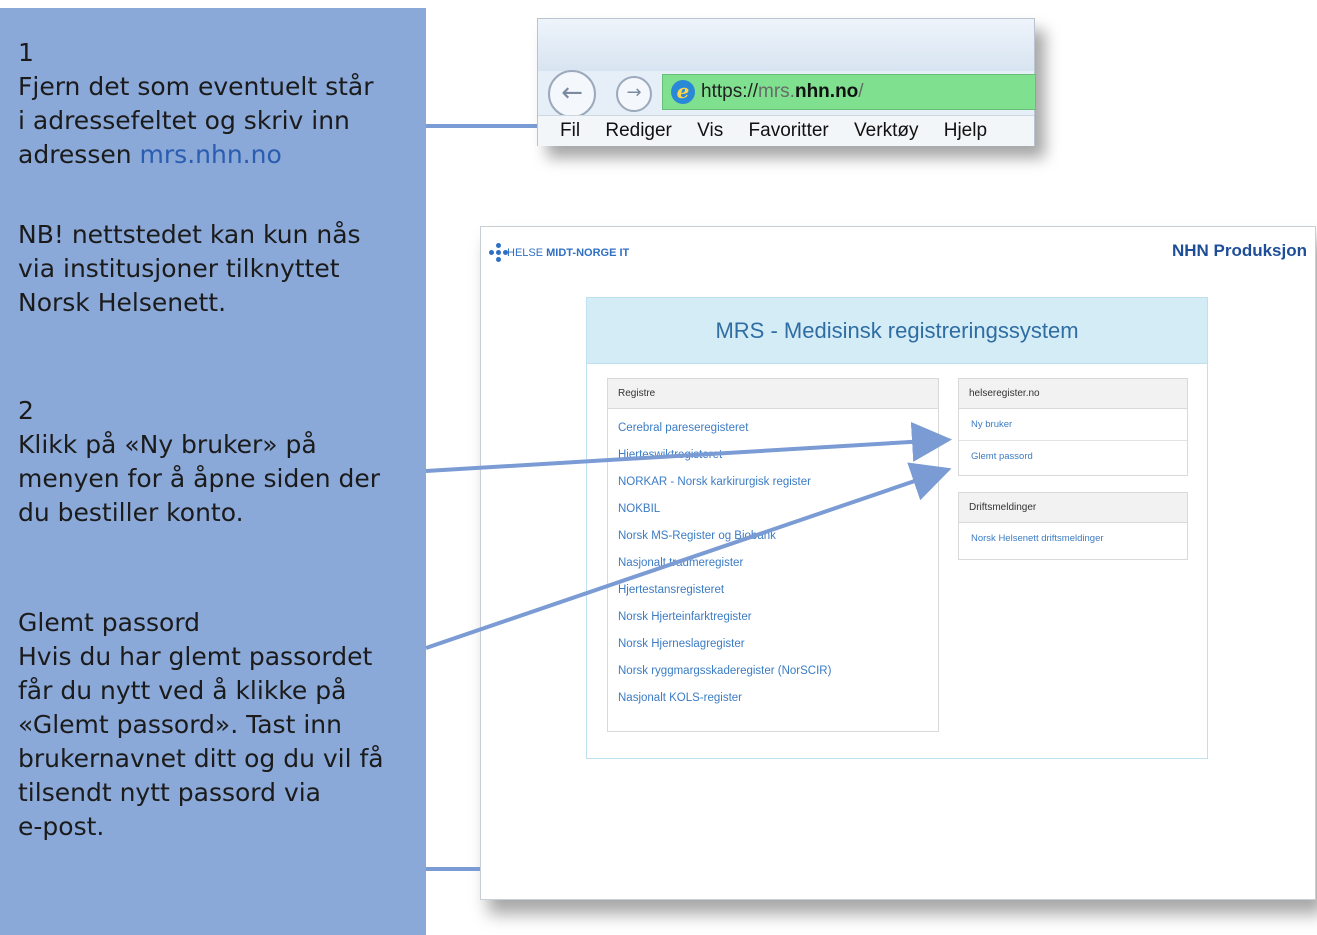 The width and height of the screenshot is (1317, 935). Describe the element at coordinates (1073, 394) in the screenshot. I see `helseregister-heading: helseregister.no` at that location.